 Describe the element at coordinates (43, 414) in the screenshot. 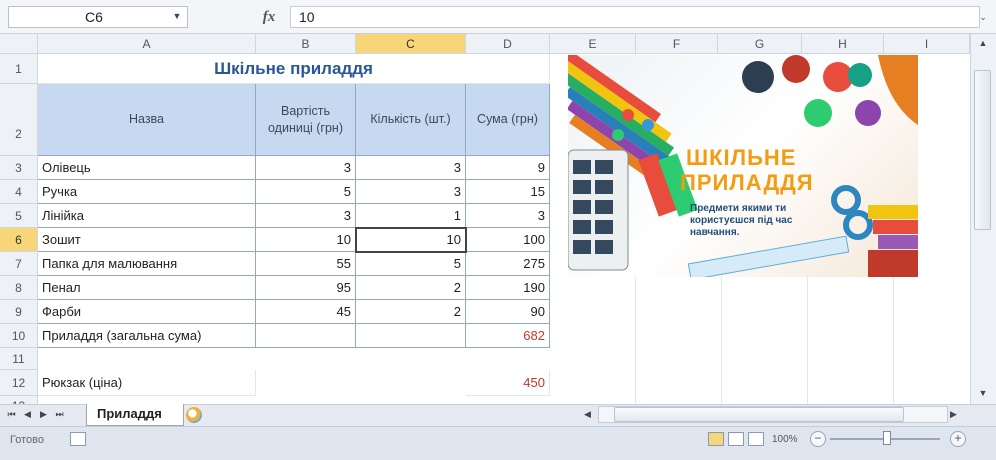

I see `next-sheet-icon: ▶` at that location.